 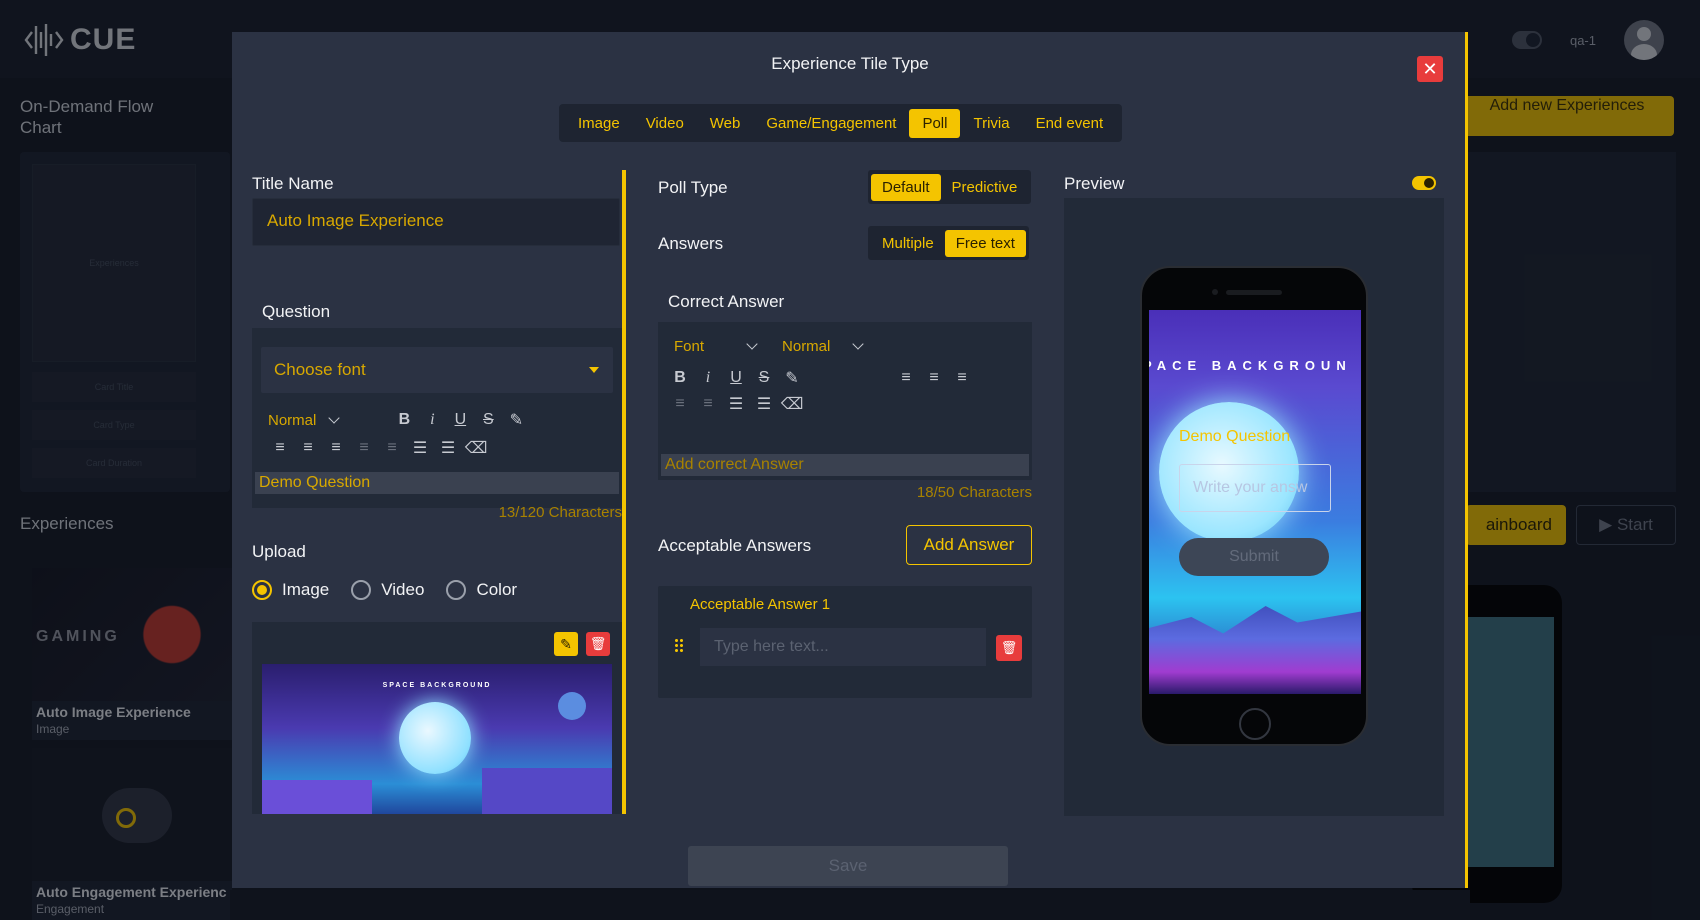 I want to click on upload-preview: ✎ 🗑 SPACE BACKGROUND, so click(x=437, y=718).